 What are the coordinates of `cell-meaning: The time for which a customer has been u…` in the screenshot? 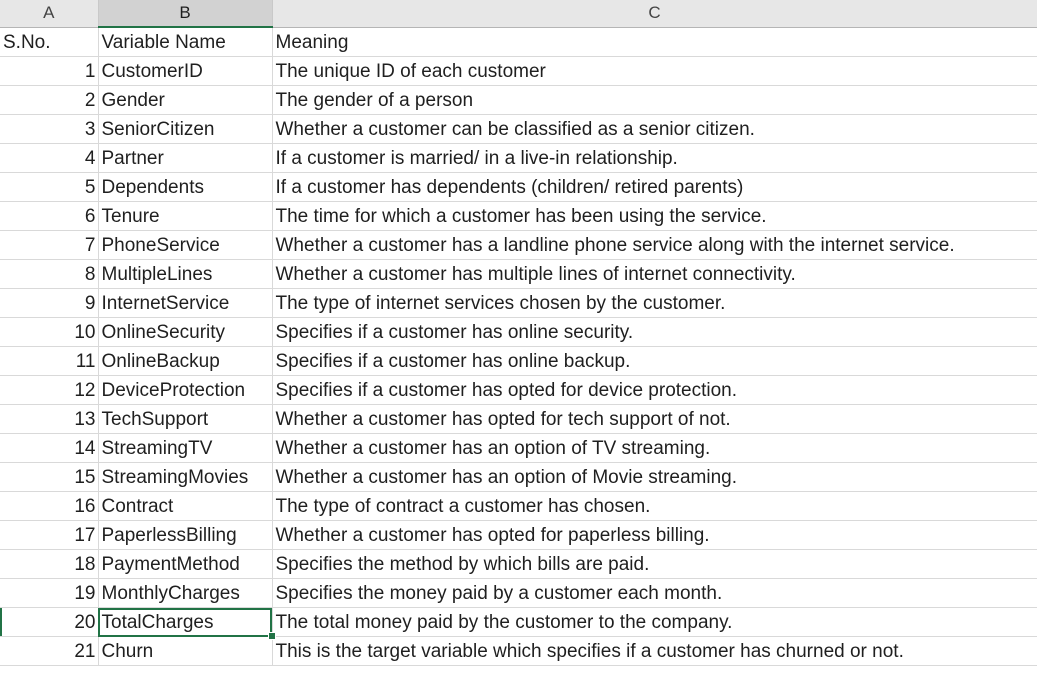 It's located at (654, 216).